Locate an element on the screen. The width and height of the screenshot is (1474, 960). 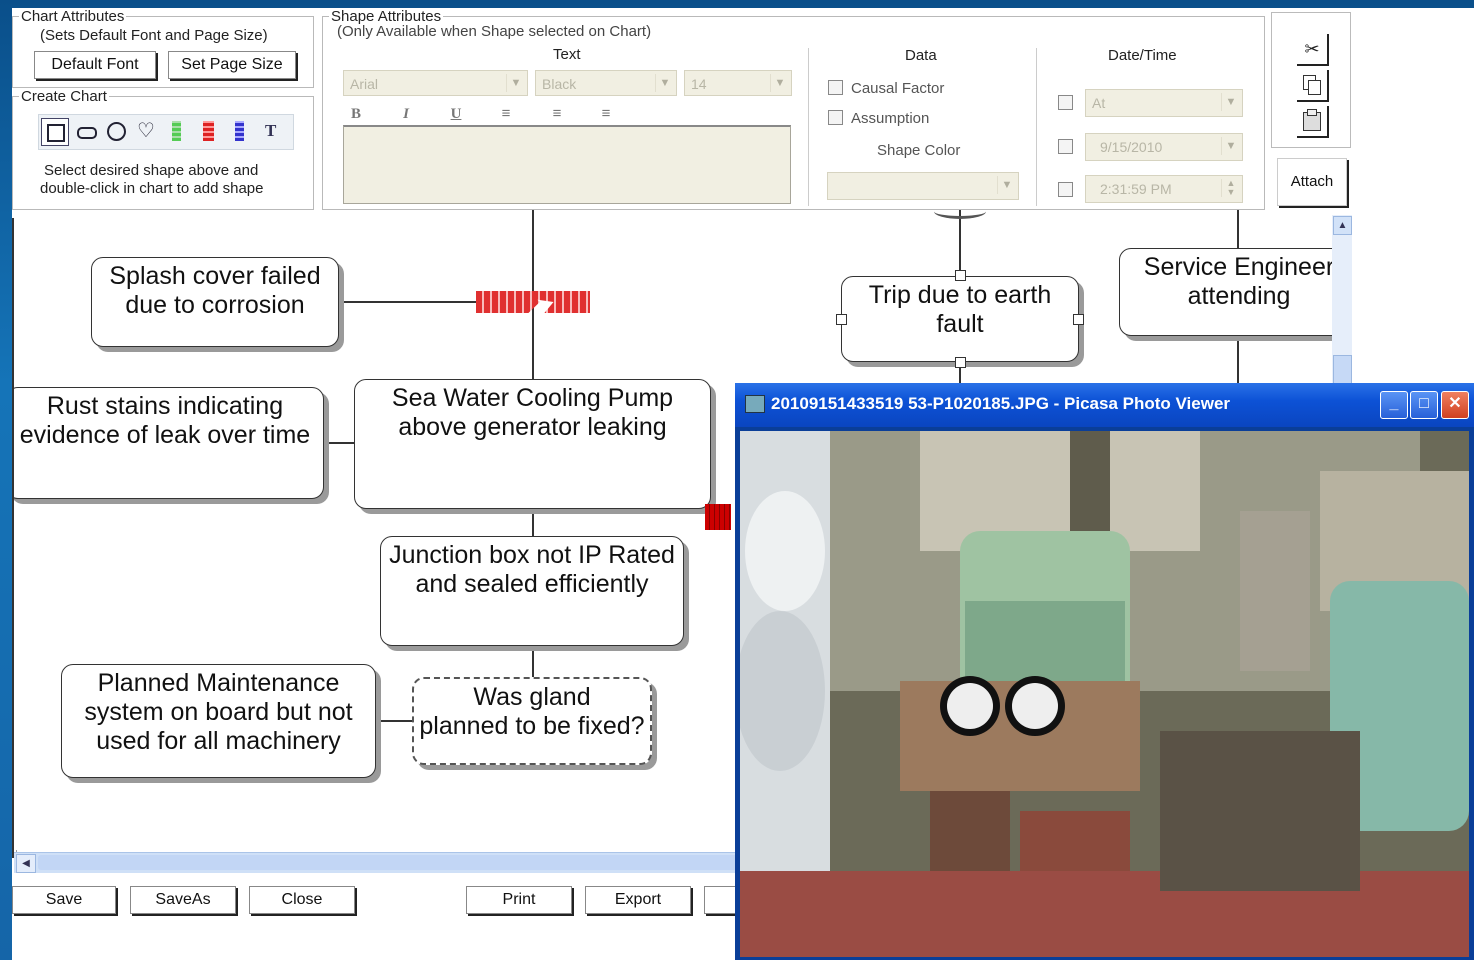
close-window-button: ✕ is located at coordinates (1455, 405).